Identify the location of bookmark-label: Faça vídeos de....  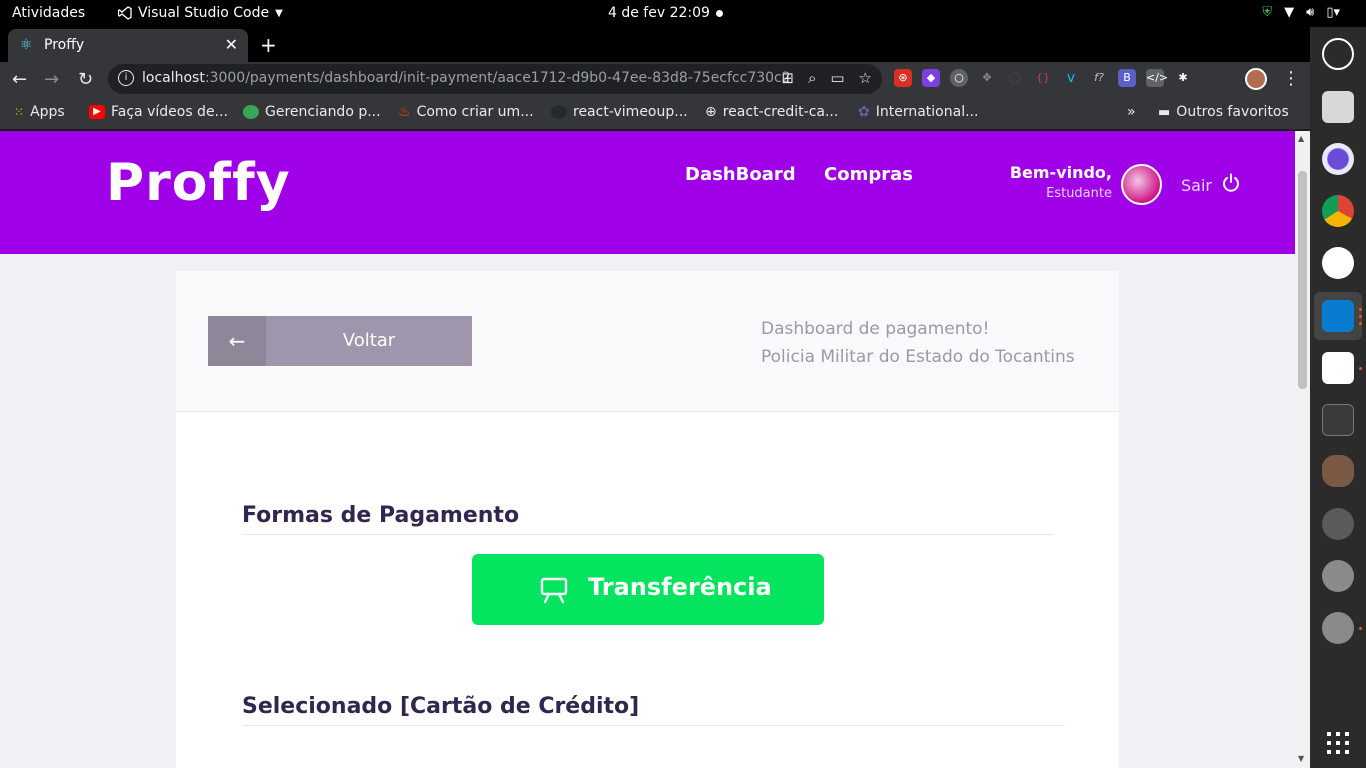
(169, 112).